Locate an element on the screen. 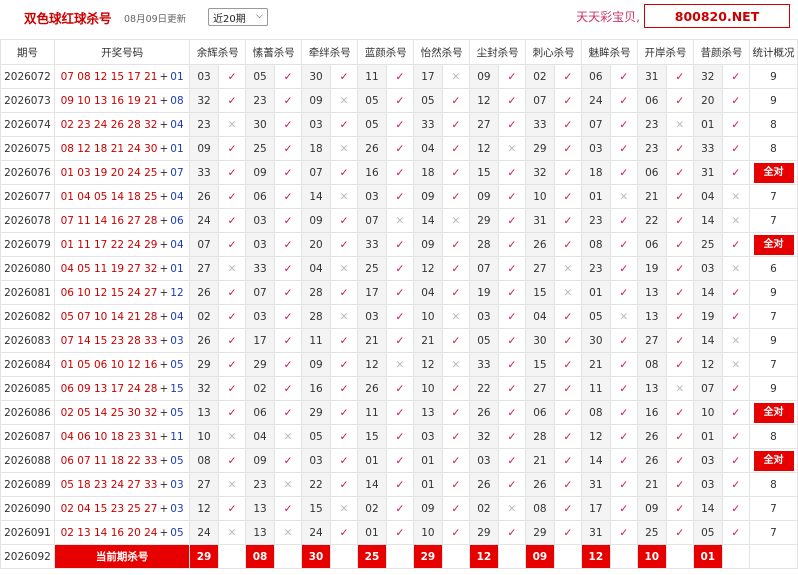  all-right-badge-cell: 全对 is located at coordinates (773, 460).